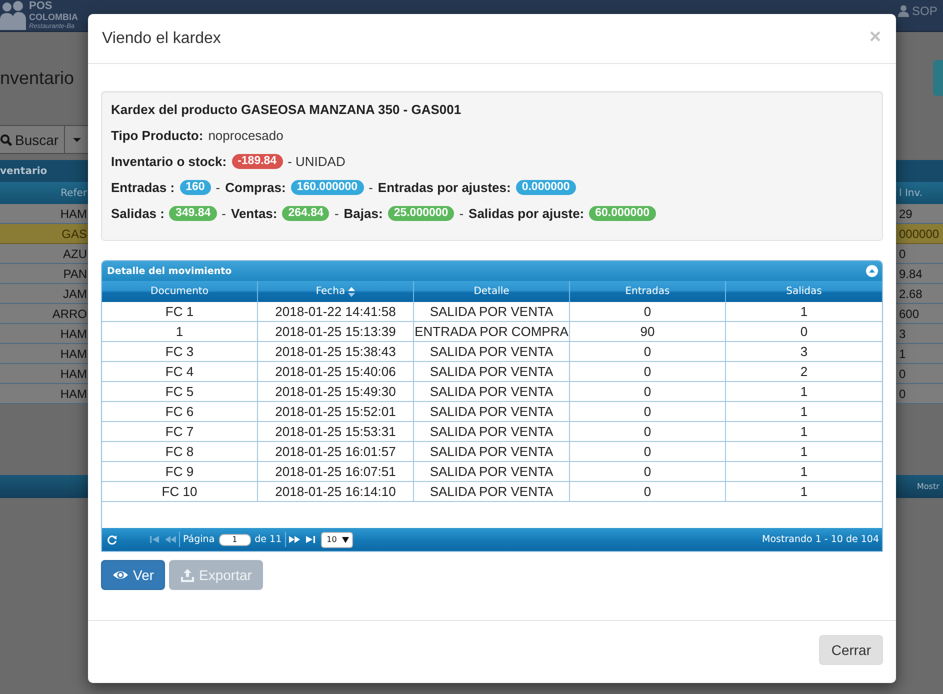  What do you see at coordinates (169, 271) in the screenshot?
I see `grid-caption: Detalle del movimiento` at bounding box center [169, 271].